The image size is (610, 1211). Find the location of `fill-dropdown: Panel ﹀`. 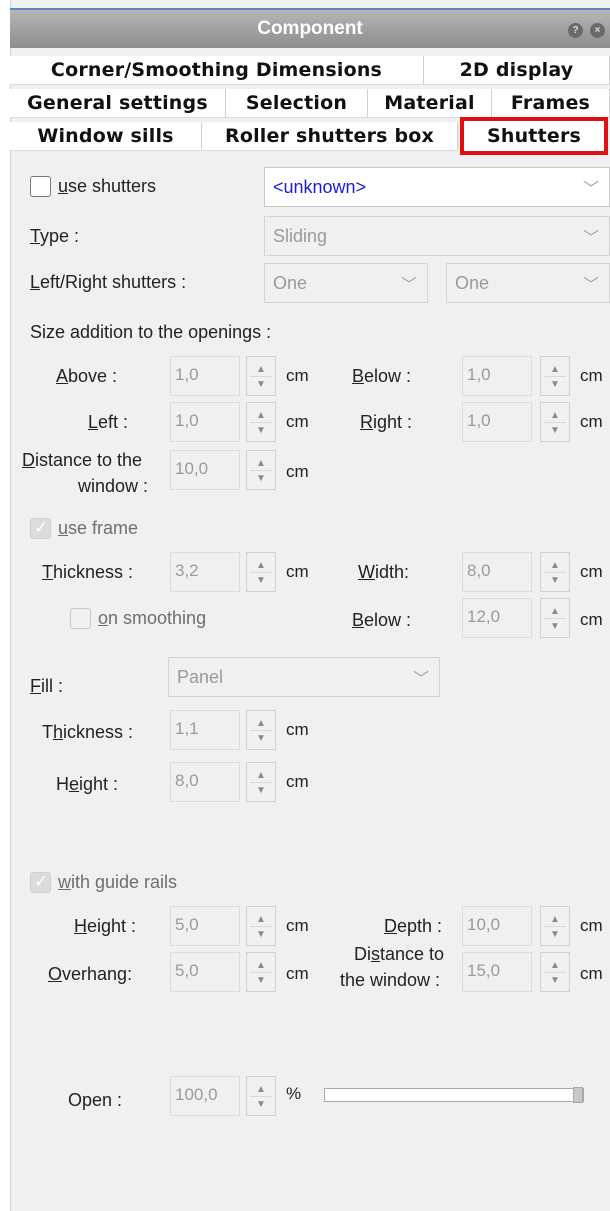

fill-dropdown: Panel ﹀ is located at coordinates (304, 677).